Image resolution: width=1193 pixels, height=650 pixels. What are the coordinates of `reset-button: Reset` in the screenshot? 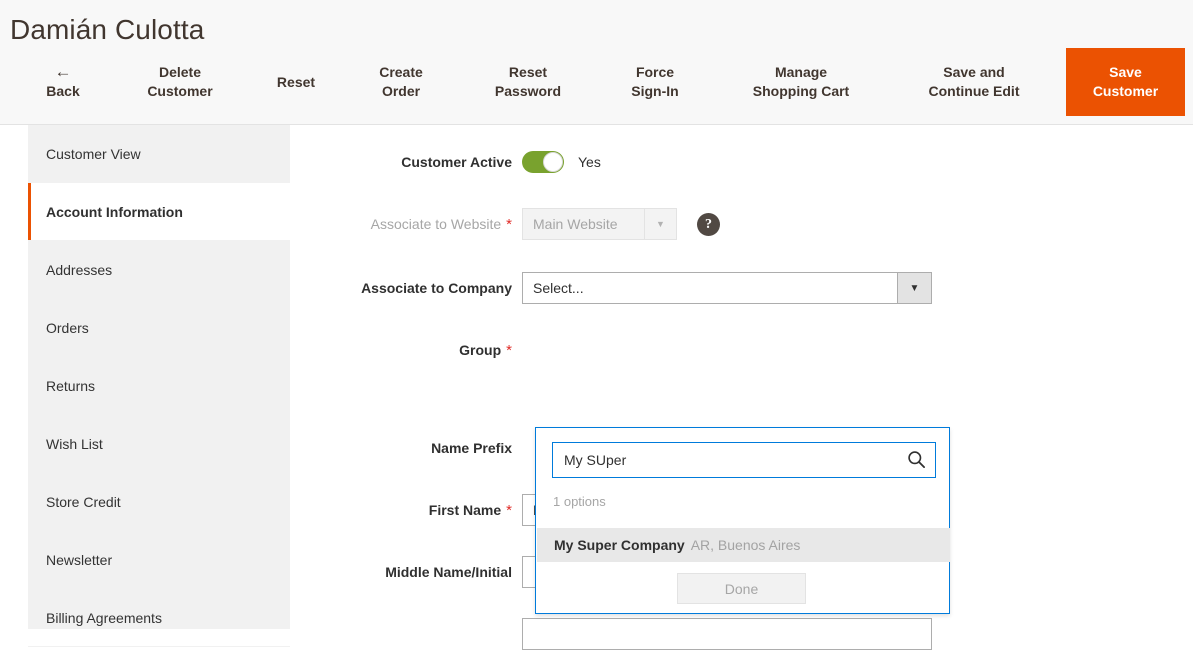 It's located at (296, 82).